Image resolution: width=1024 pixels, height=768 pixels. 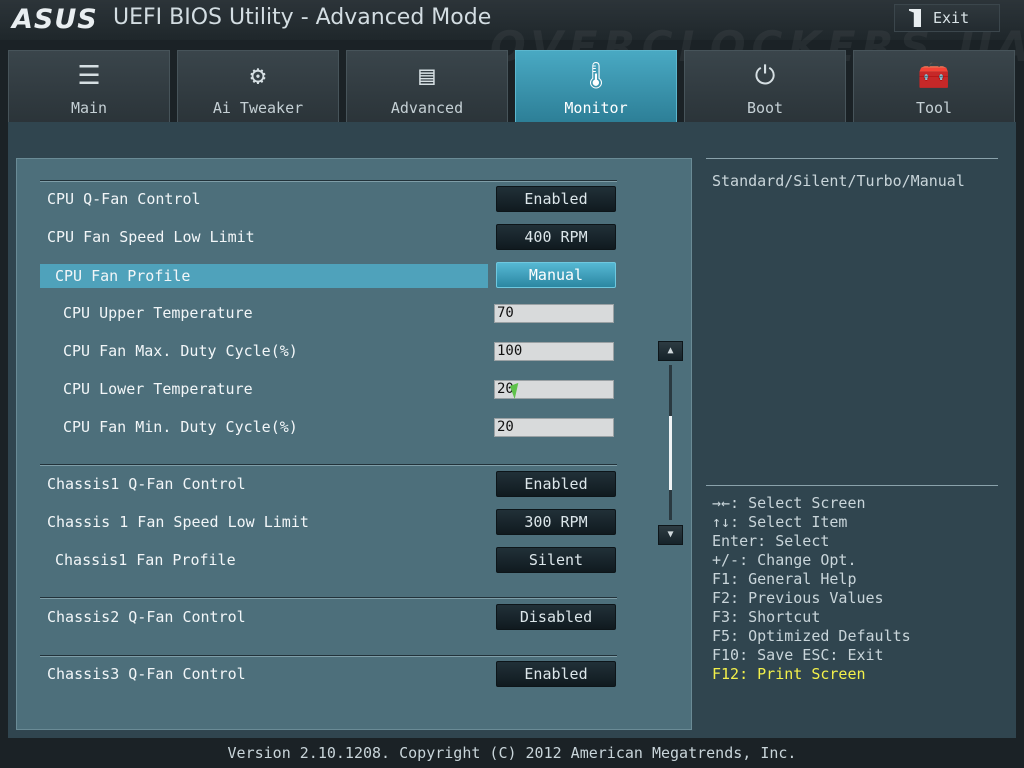 What do you see at coordinates (427, 76) in the screenshot?
I see `advanced-icon: ▤` at bounding box center [427, 76].